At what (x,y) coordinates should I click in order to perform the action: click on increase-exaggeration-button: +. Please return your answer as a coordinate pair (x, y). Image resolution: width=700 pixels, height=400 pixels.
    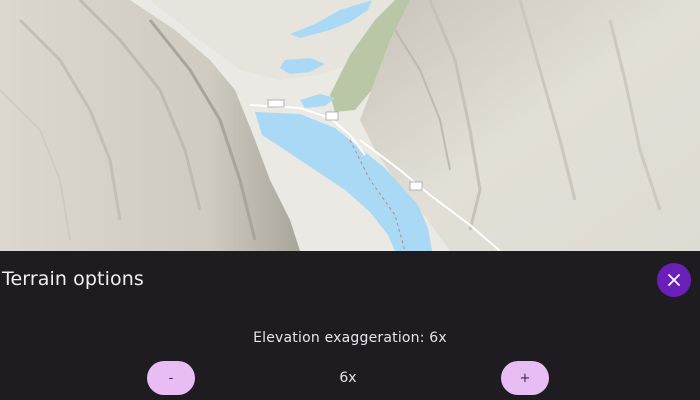
    Looking at the image, I should click on (525, 378).